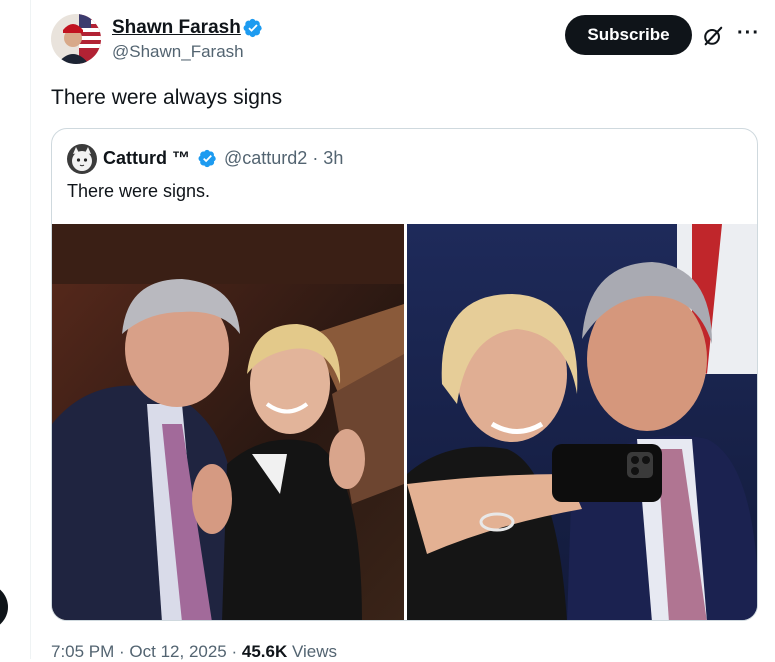  Describe the element at coordinates (146, 651) in the screenshot. I see `timestamp-text: 7:05 PM · Oct 12, 2025 ·` at that location.